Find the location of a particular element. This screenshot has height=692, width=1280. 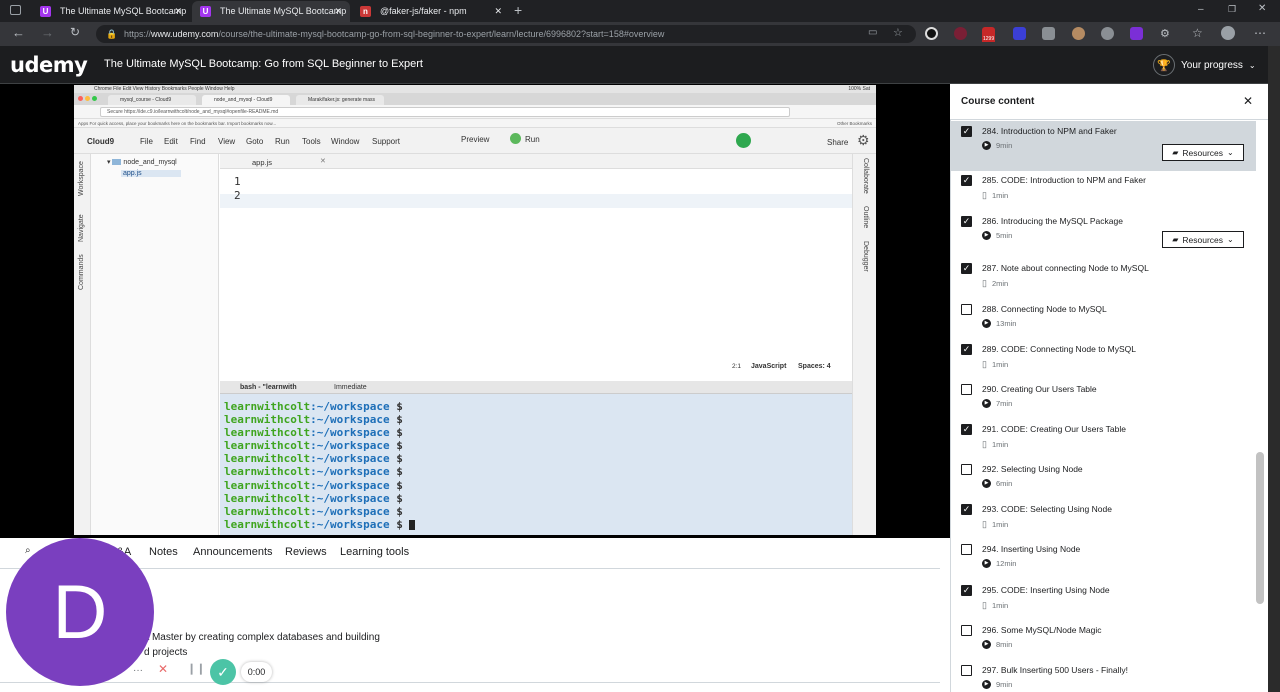

more-icon: ··· is located at coordinates (138, 670).